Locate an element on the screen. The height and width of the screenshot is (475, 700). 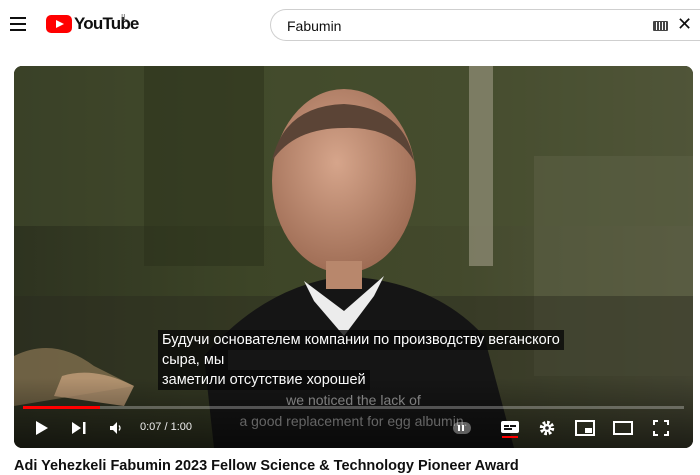
fullscreen-button is located at coordinates (661, 428).